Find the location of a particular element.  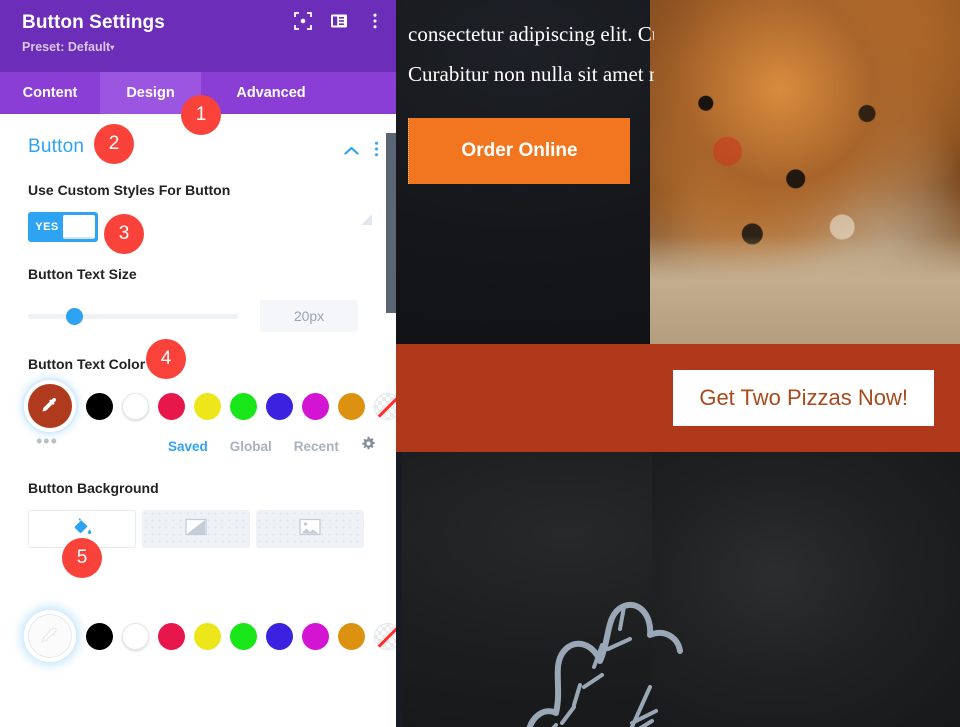

annotation-badge-4: 4 is located at coordinates (166, 359).